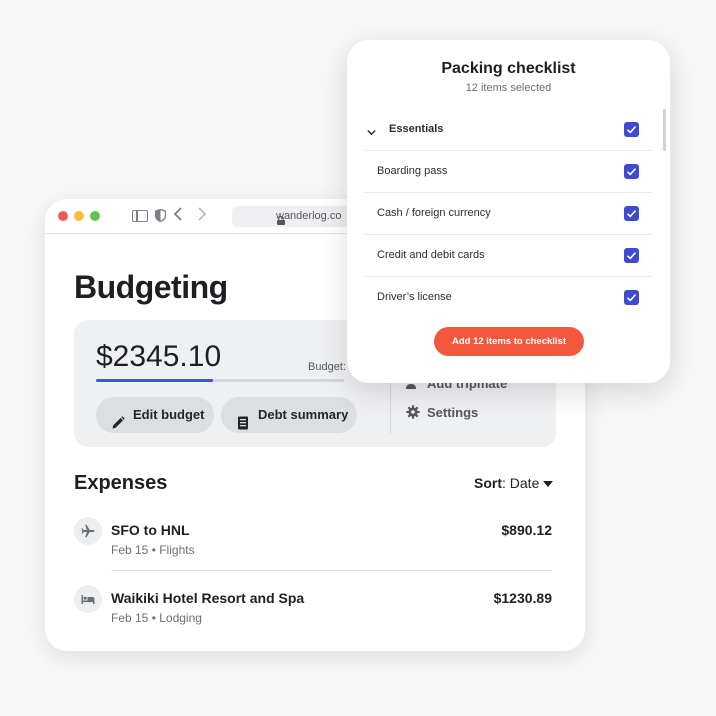 Image resolution: width=716 pixels, height=716 pixels. I want to click on checklist-subtitle: 12 items selected, so click(508, 88).